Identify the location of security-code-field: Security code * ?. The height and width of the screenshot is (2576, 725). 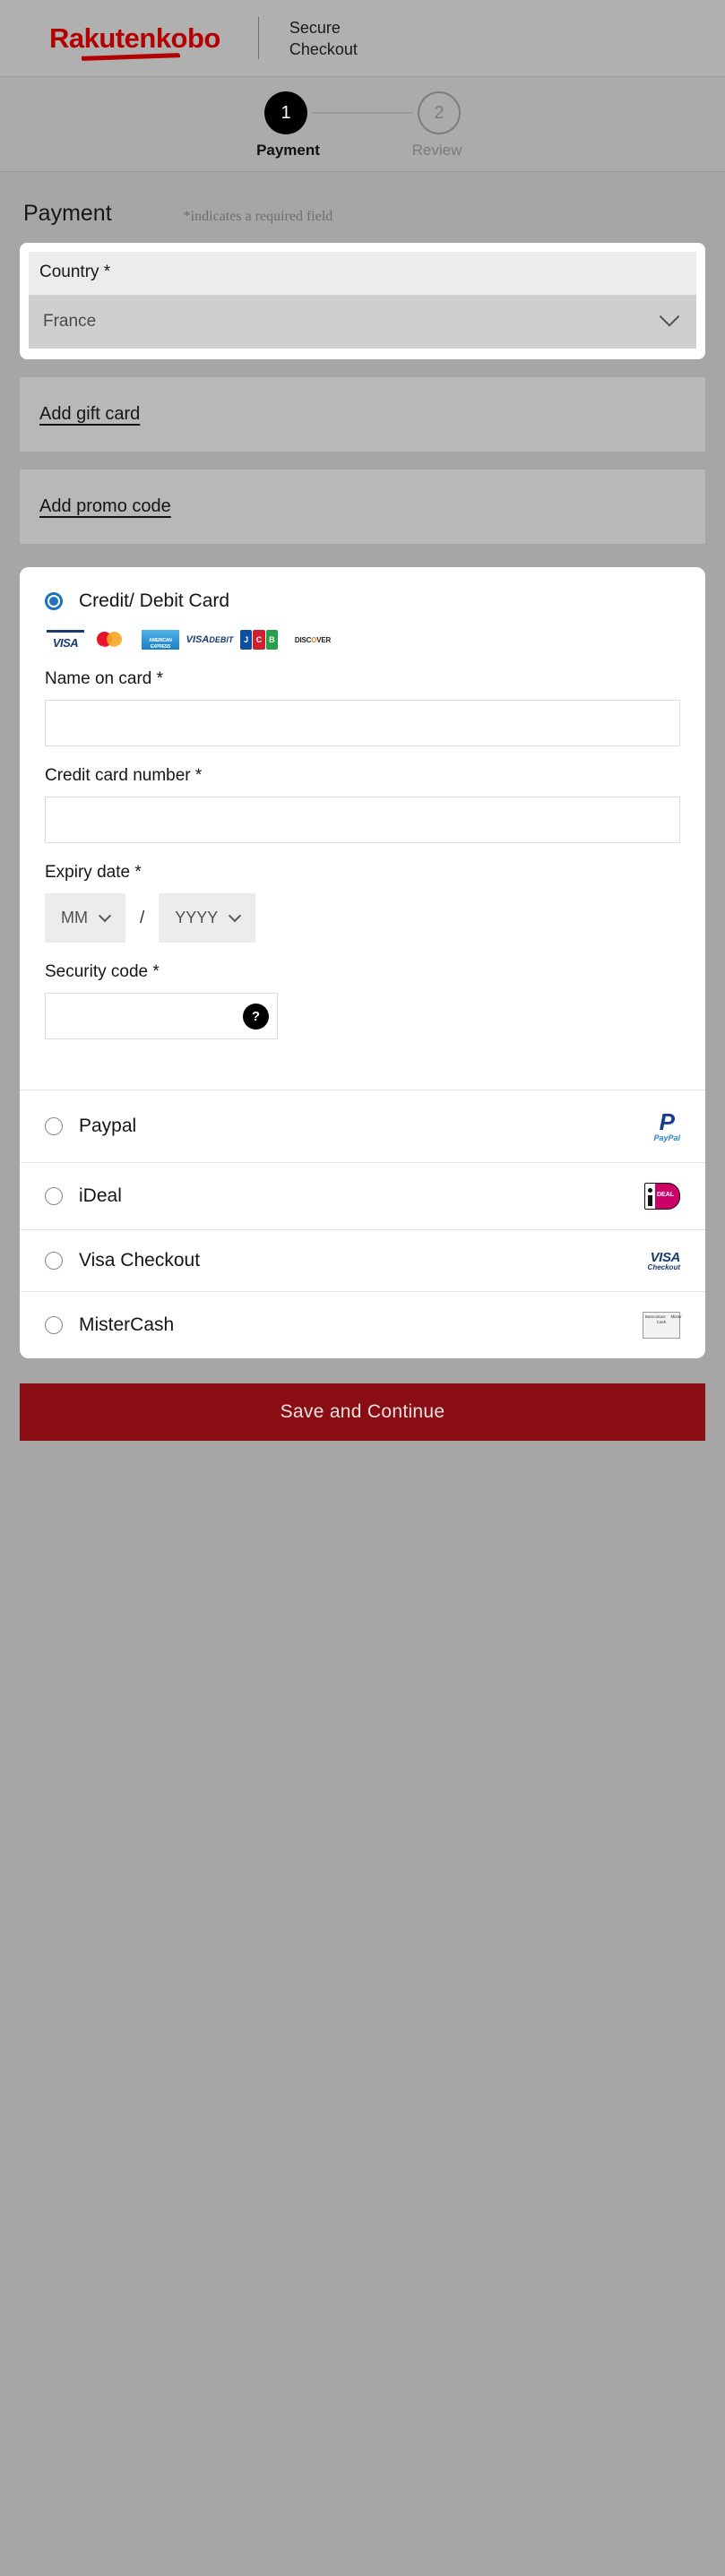
(362, 1013).